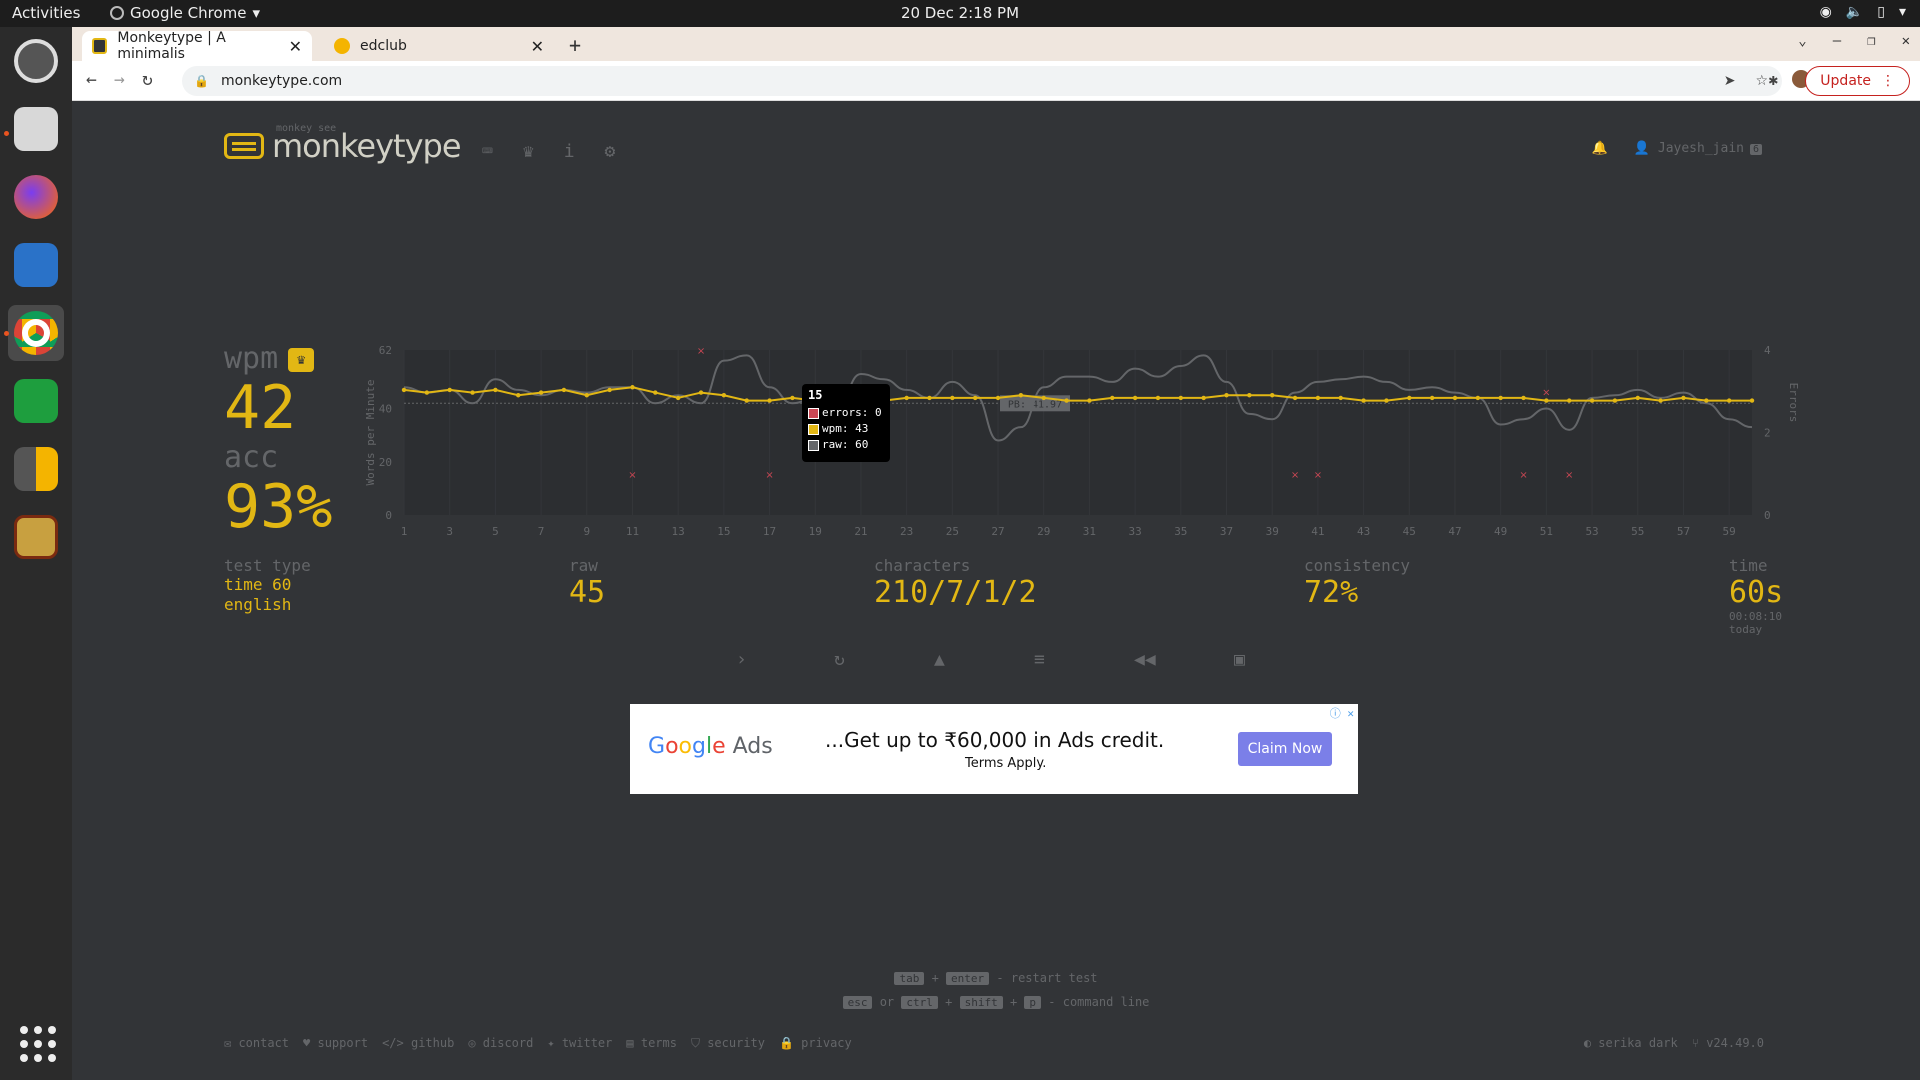  Describe the element at coordinates (306, 128) in the screenshot. I see `logo-tagline: monkey see` at that location.